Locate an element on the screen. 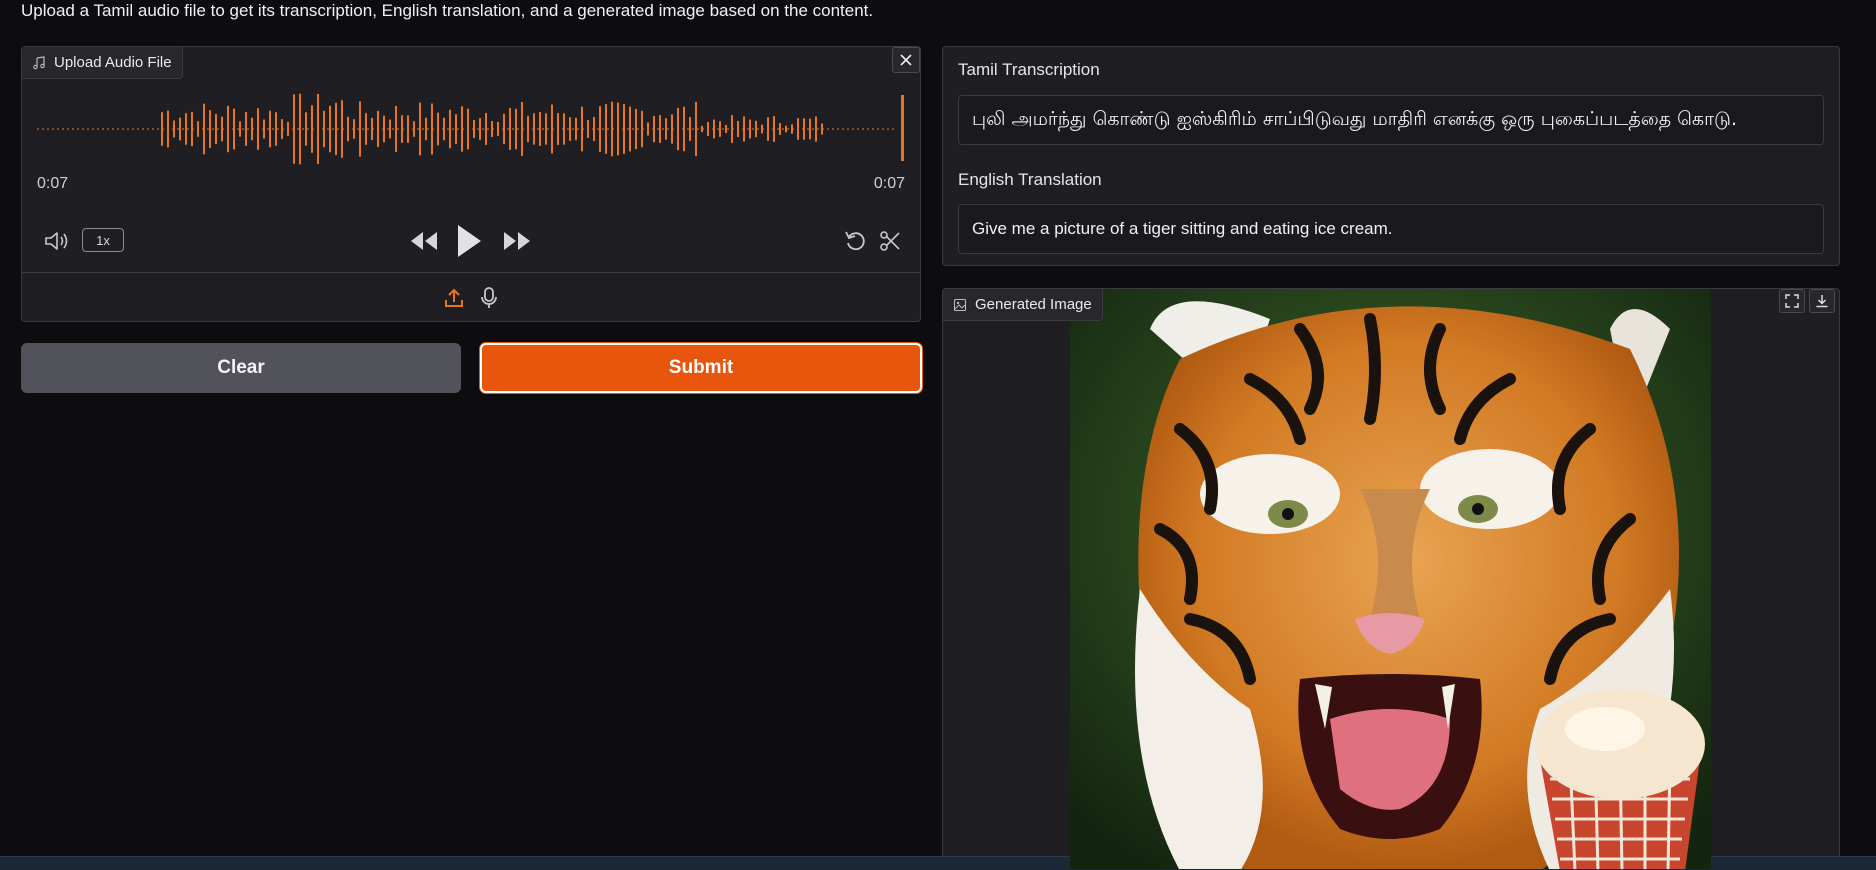 This screenshot has width=1876, height=870. trim-button is located at coordinates (890, 241).